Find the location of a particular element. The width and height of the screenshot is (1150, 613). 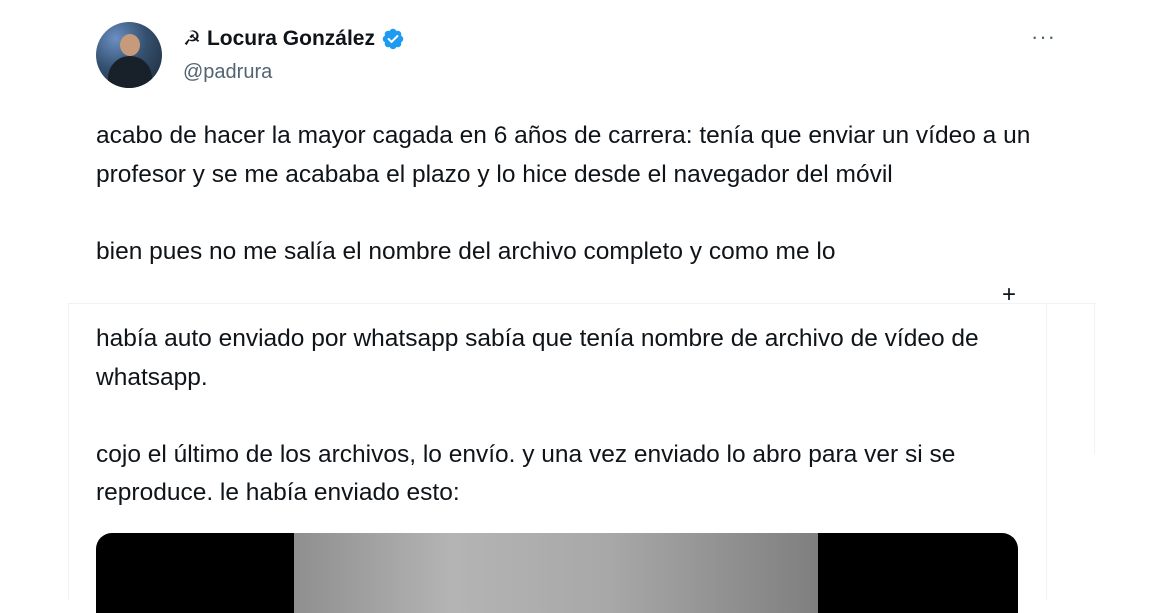

tweet-video-media is located at coordinates (557, 573).